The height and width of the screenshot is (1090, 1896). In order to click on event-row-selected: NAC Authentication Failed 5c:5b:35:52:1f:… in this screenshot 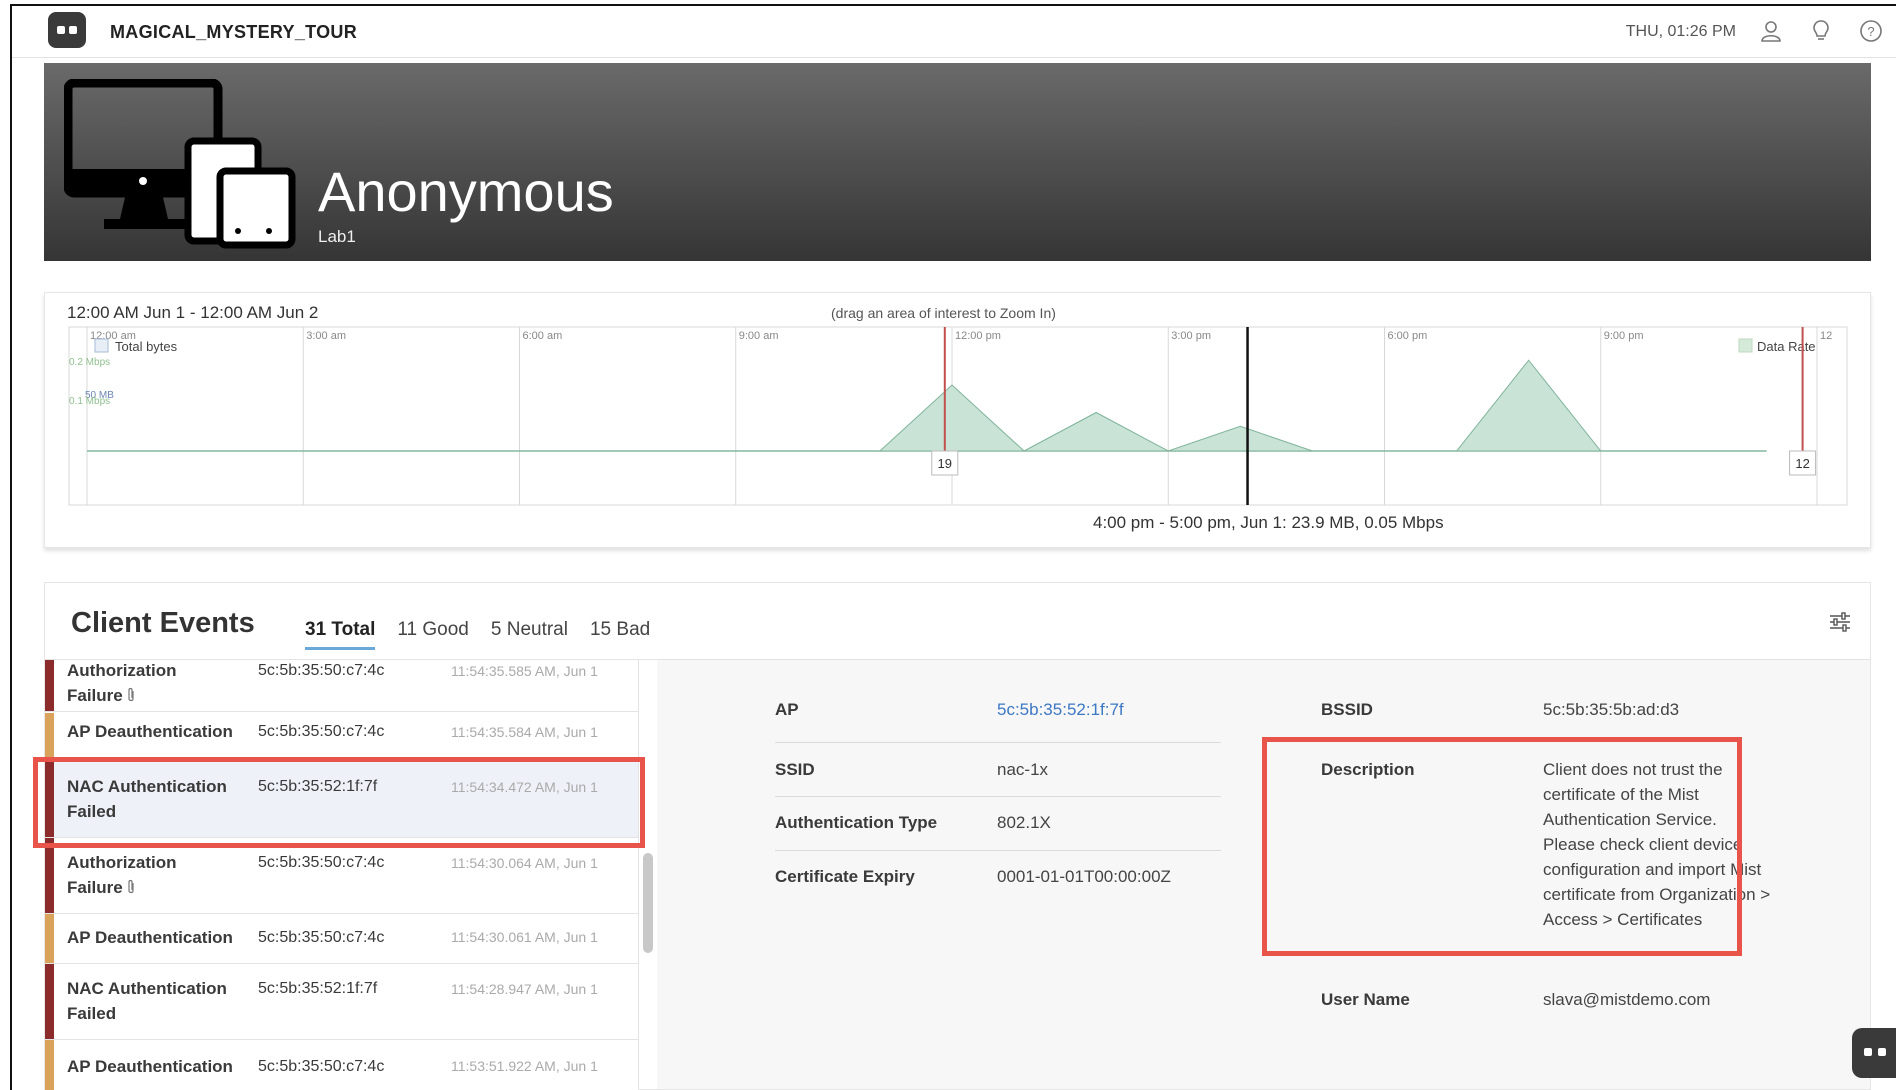, I will do `click(341, 800)`.